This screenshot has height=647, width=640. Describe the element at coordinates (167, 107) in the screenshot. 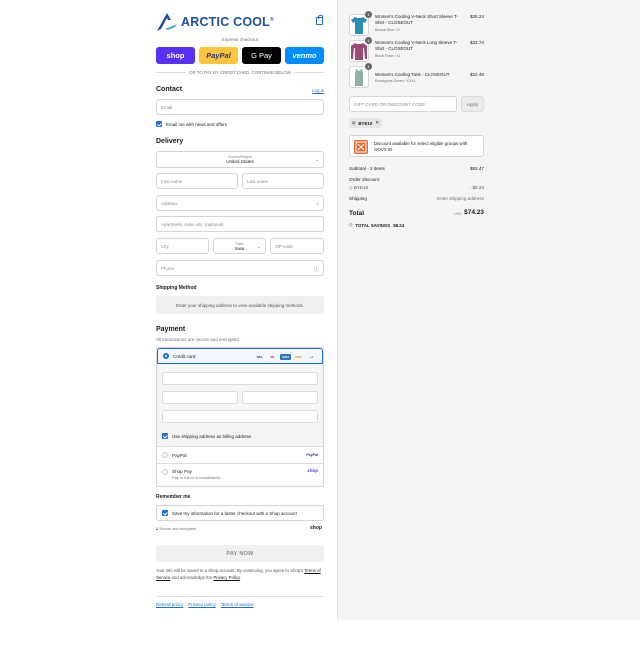

I see `email-placeholder: Email` at that location.